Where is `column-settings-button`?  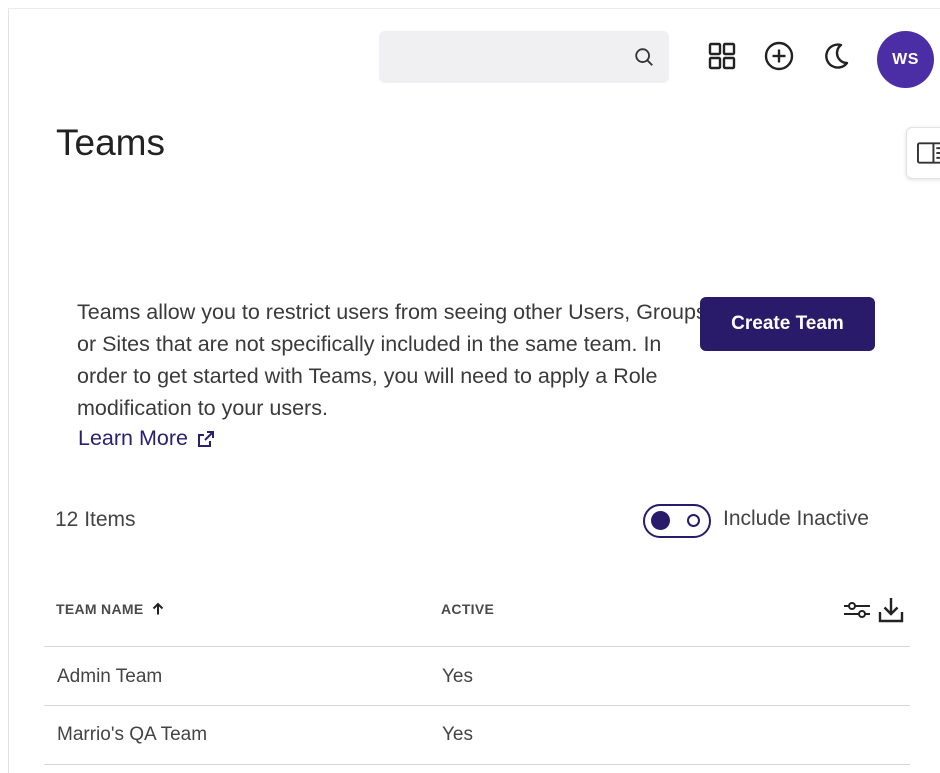 column-settings-button is located at coordinates (857, 610).